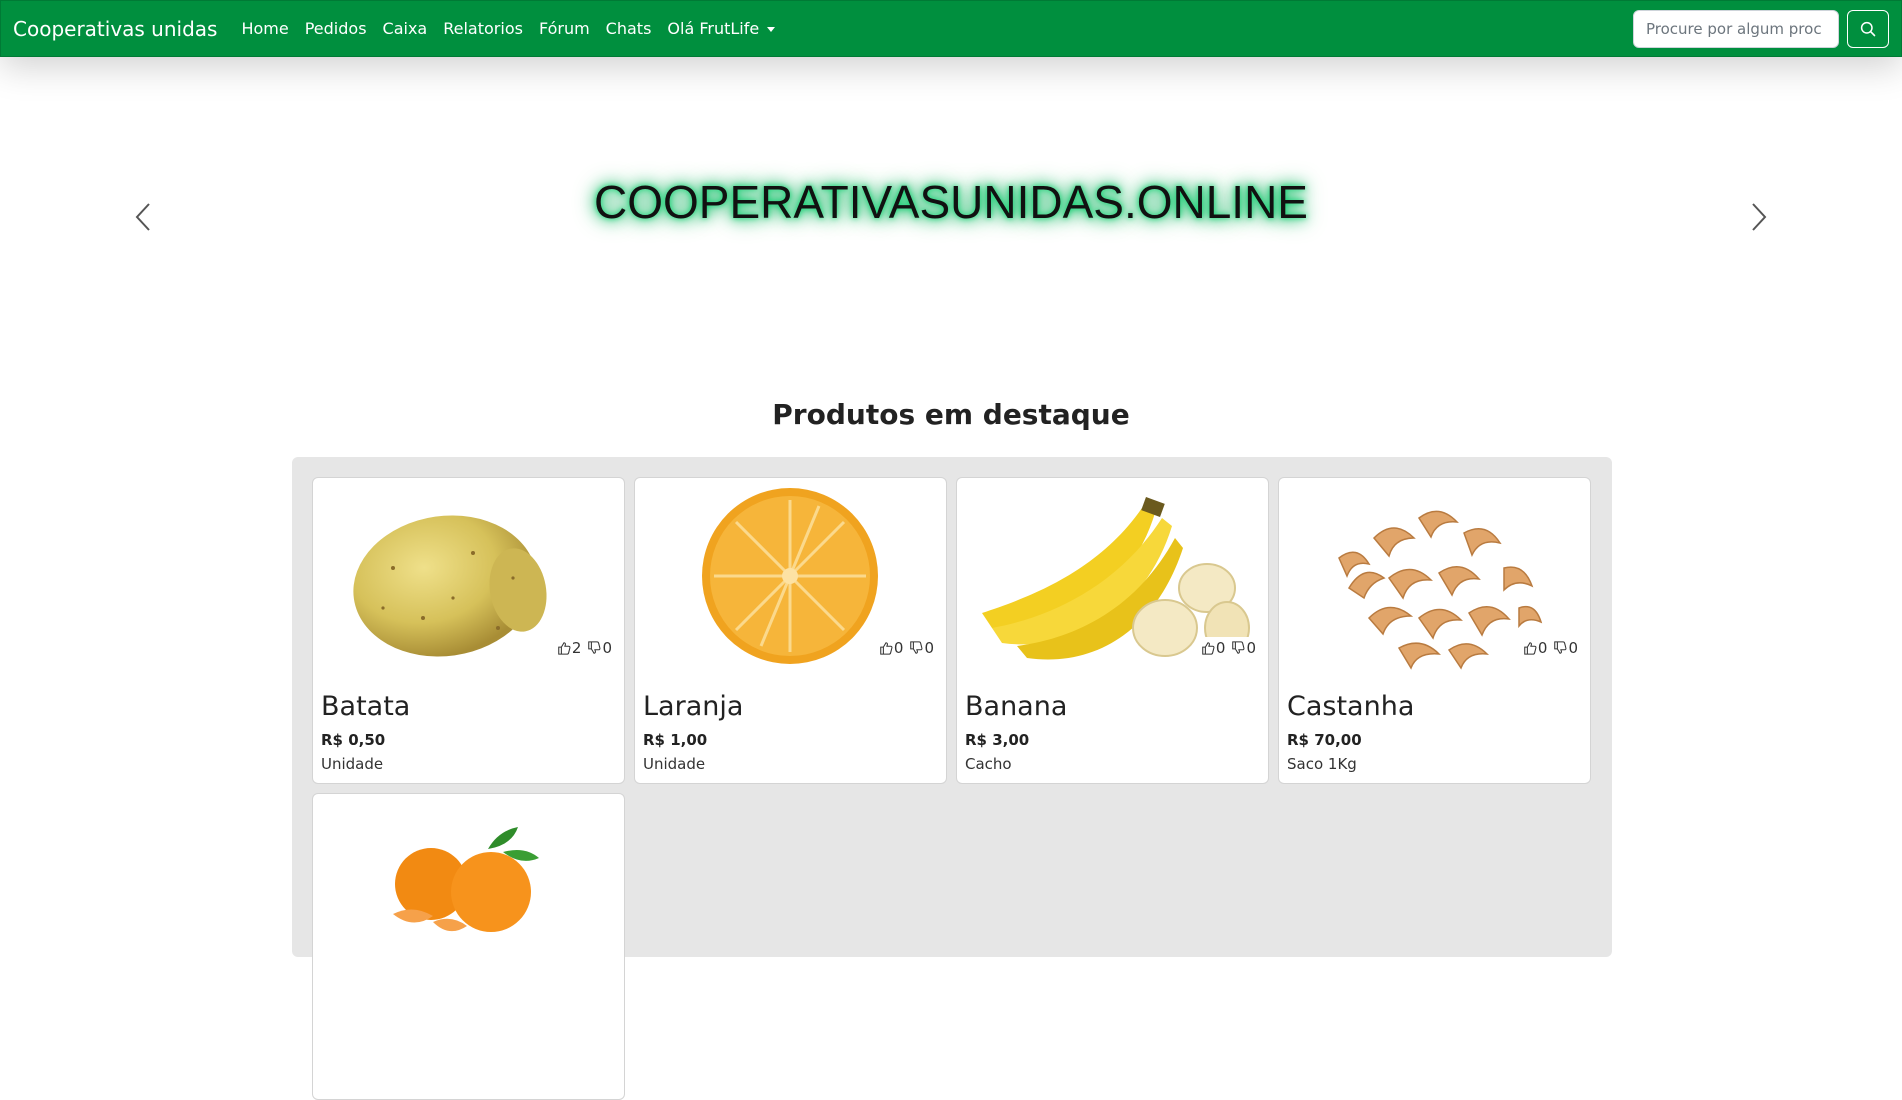 The image size is (1902, 1100). What do you see at coordinates (483, 28) in the screenshot?
I see `nav-link-relatorios: Relatorios` at bounding box center [483, 28].